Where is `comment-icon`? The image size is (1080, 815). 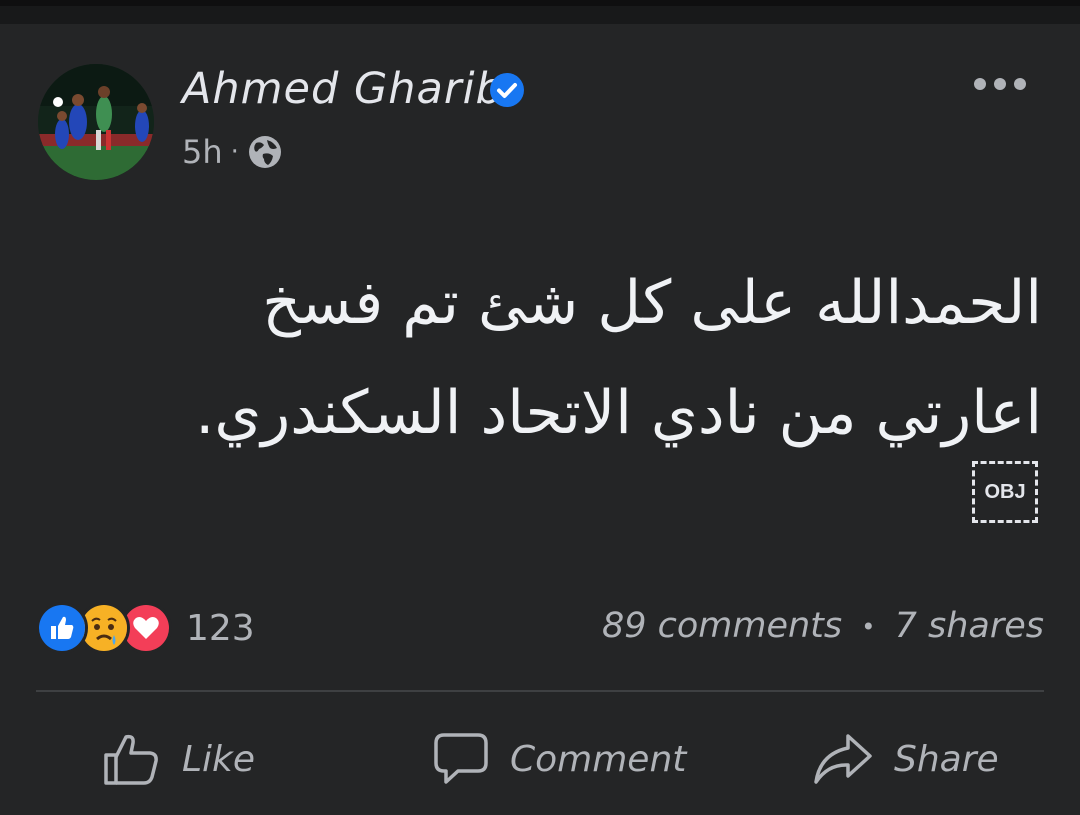
comment-icon is located at coordinates (461, 758).